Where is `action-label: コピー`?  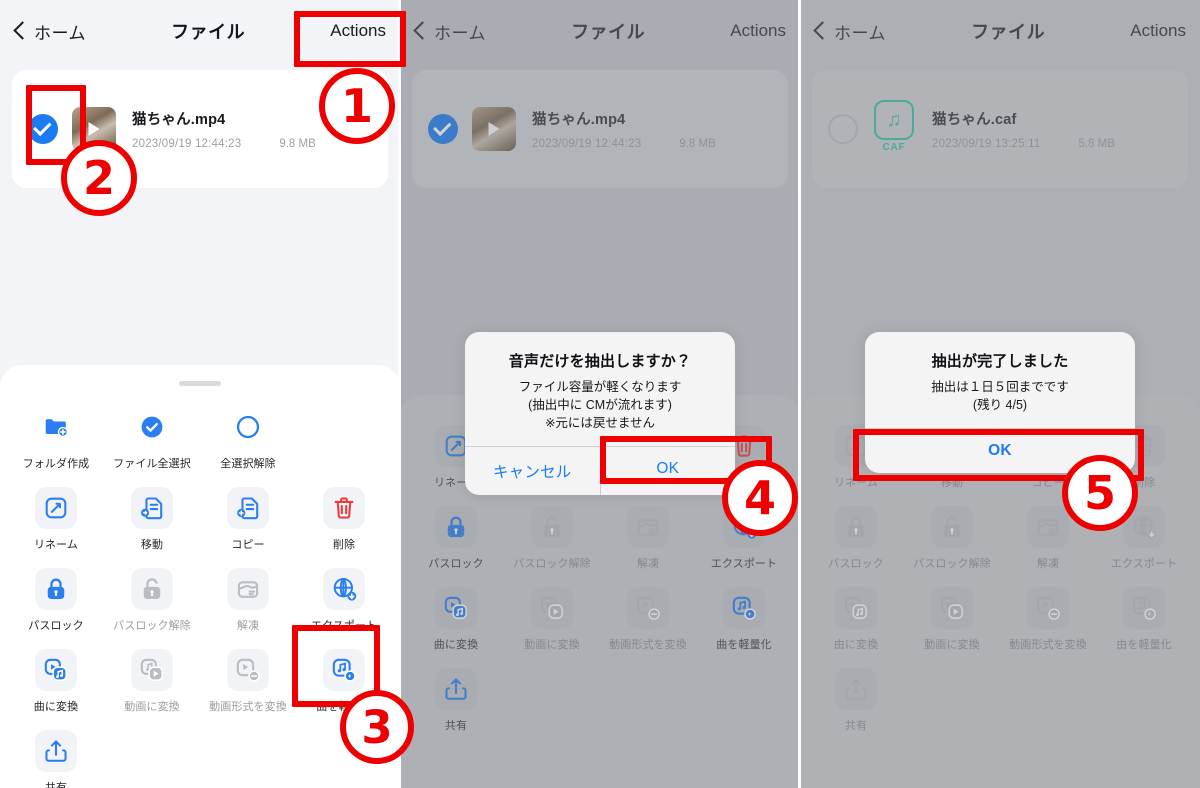
action-label: コピー is located at coordinates (248, 545).